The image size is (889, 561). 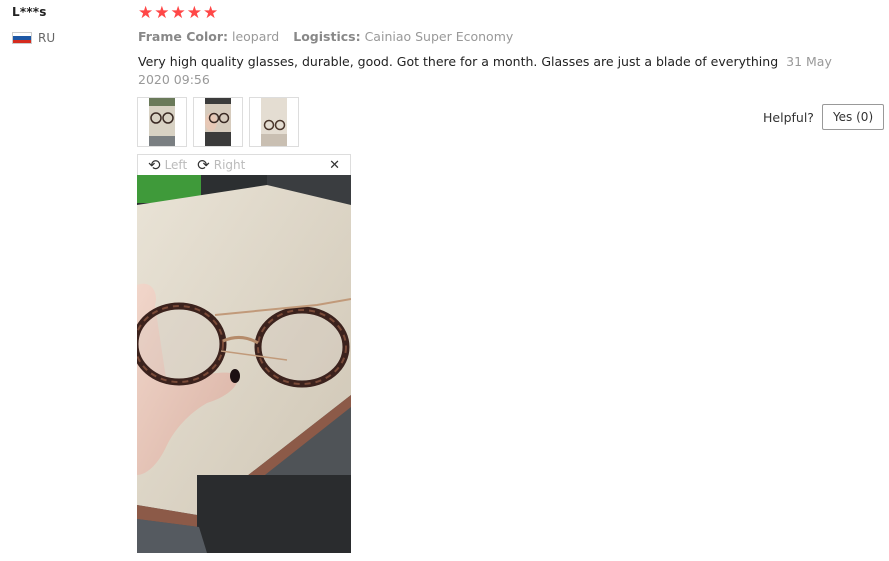 What do you see at coordinates (788, 117) in the screenshot?
I see `helpful-label: Helpful?` at bounding box center [788, 117].